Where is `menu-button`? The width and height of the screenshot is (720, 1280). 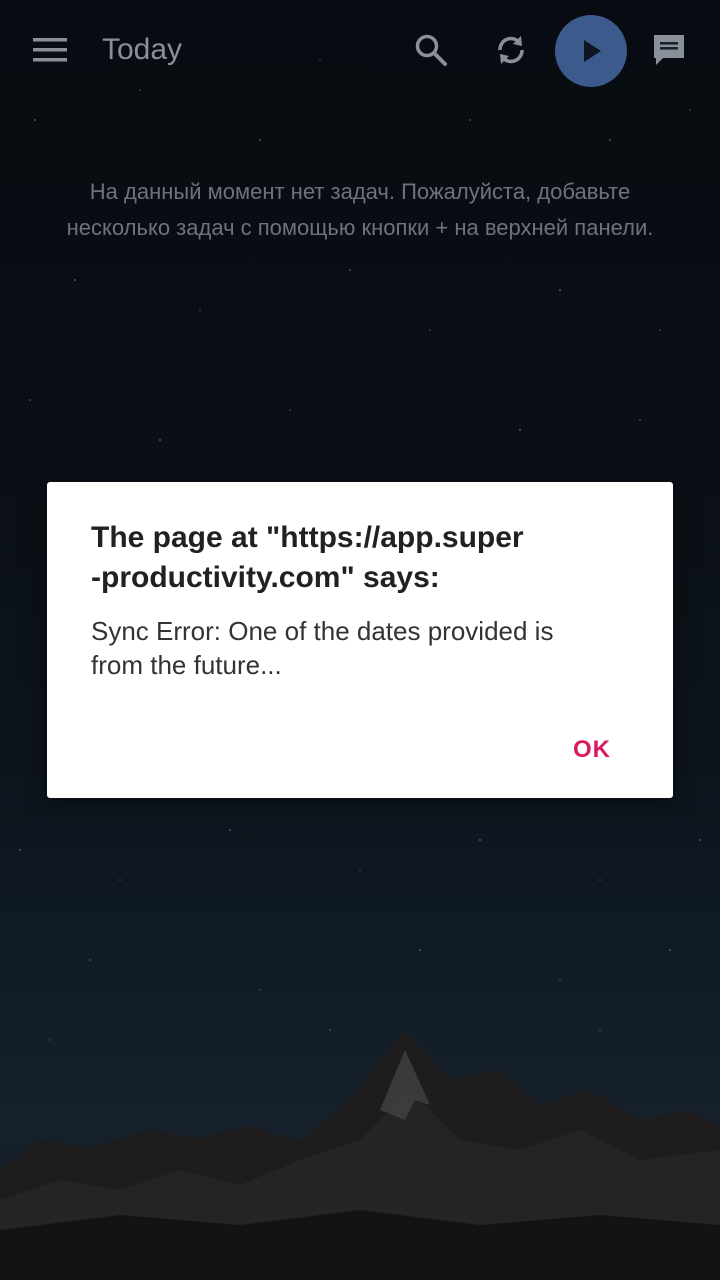 menu-button is located at coordinates (50, 50).